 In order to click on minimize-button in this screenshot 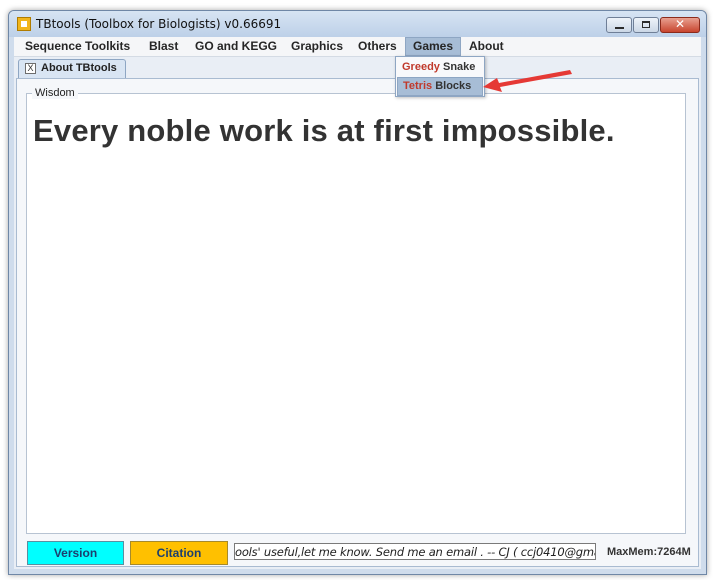, I will do `click(619, 25)`.